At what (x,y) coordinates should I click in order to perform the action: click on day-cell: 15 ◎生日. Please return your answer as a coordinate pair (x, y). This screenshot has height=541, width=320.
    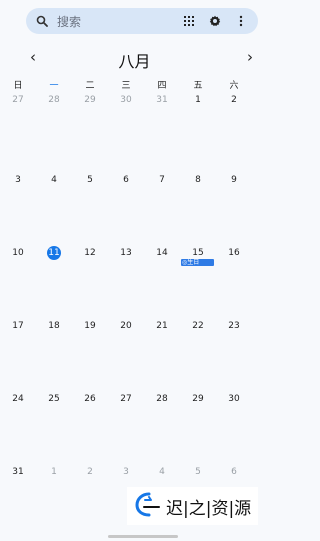
    Looking at the image, I should click on (198, 282).